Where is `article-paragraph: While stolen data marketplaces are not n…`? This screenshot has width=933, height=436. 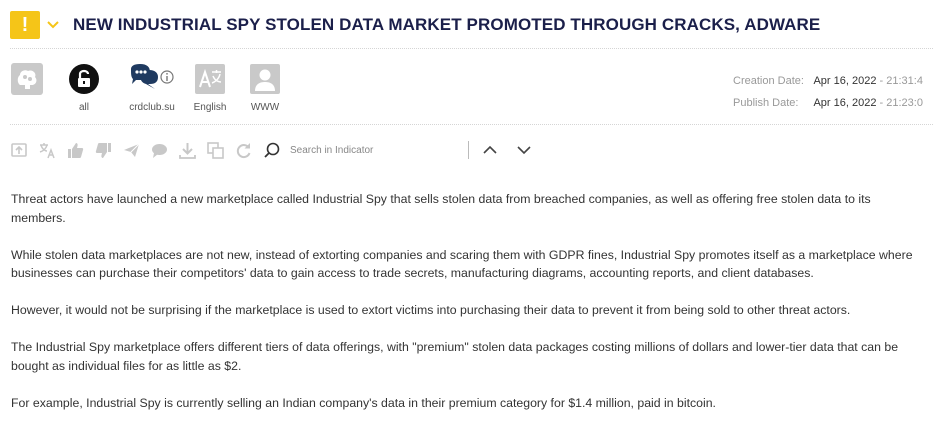 article-paragraph: While stolen data marketplaces are not n… is located at coordinates (462, 264).